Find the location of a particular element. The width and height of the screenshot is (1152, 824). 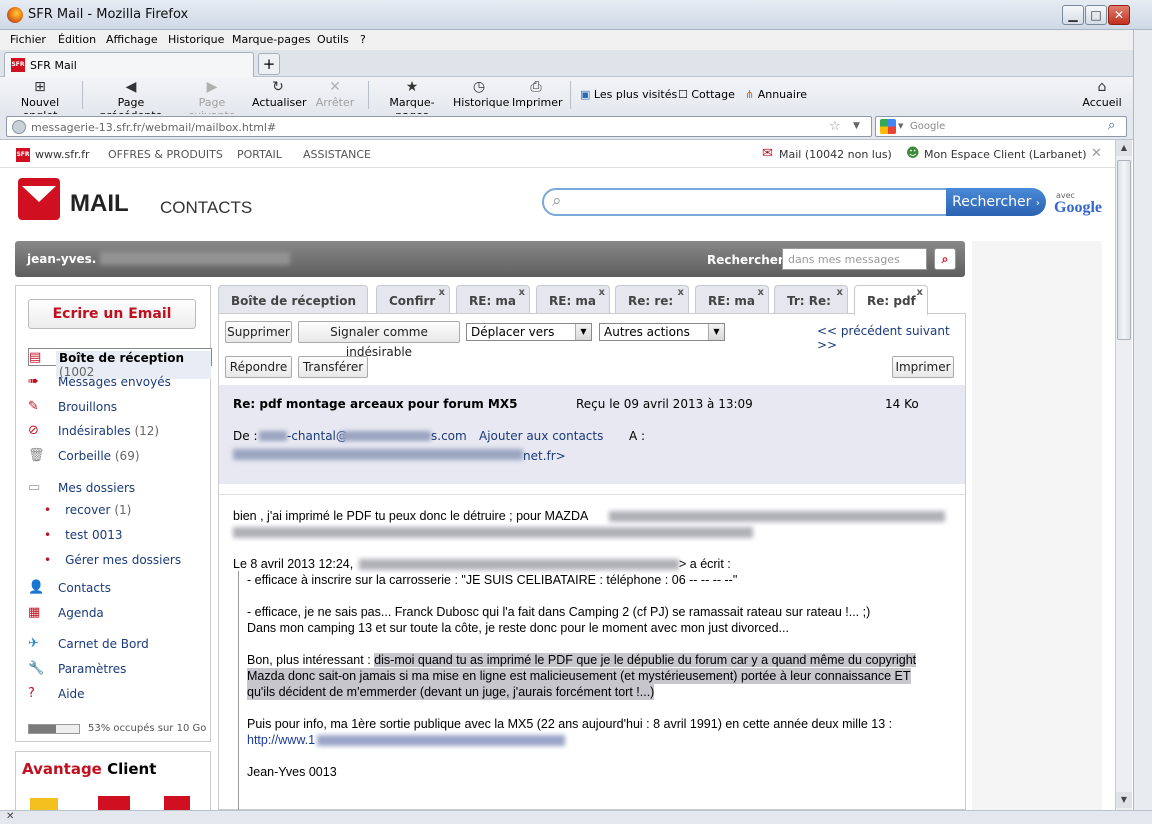

folder-my-folders: ▭ Mes dossiers is located at coordinates (120, 489).